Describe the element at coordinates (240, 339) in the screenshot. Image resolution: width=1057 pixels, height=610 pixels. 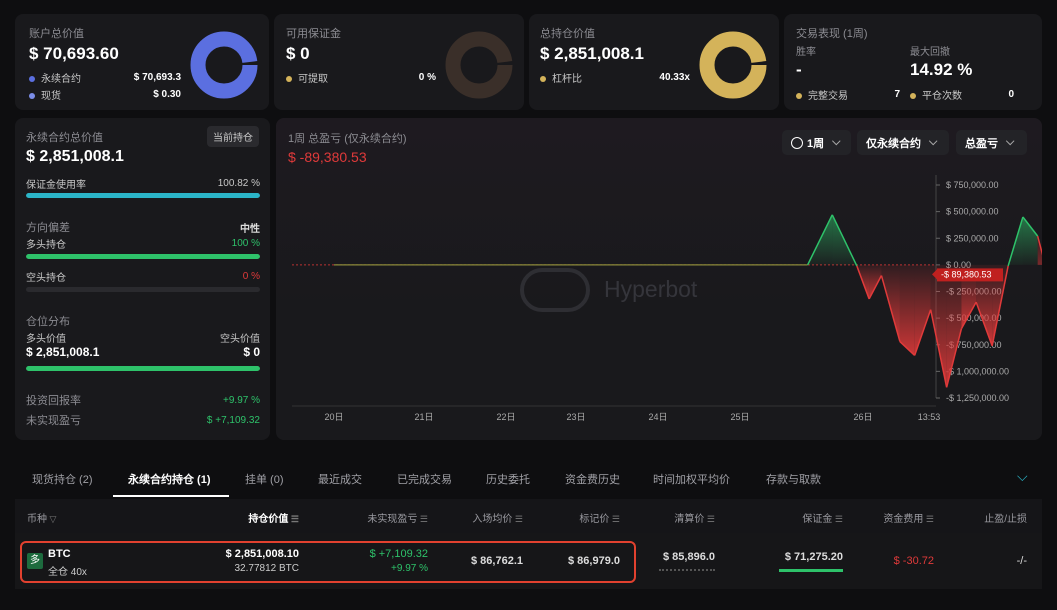
I see `short-value-label: 空头价值` at that location.